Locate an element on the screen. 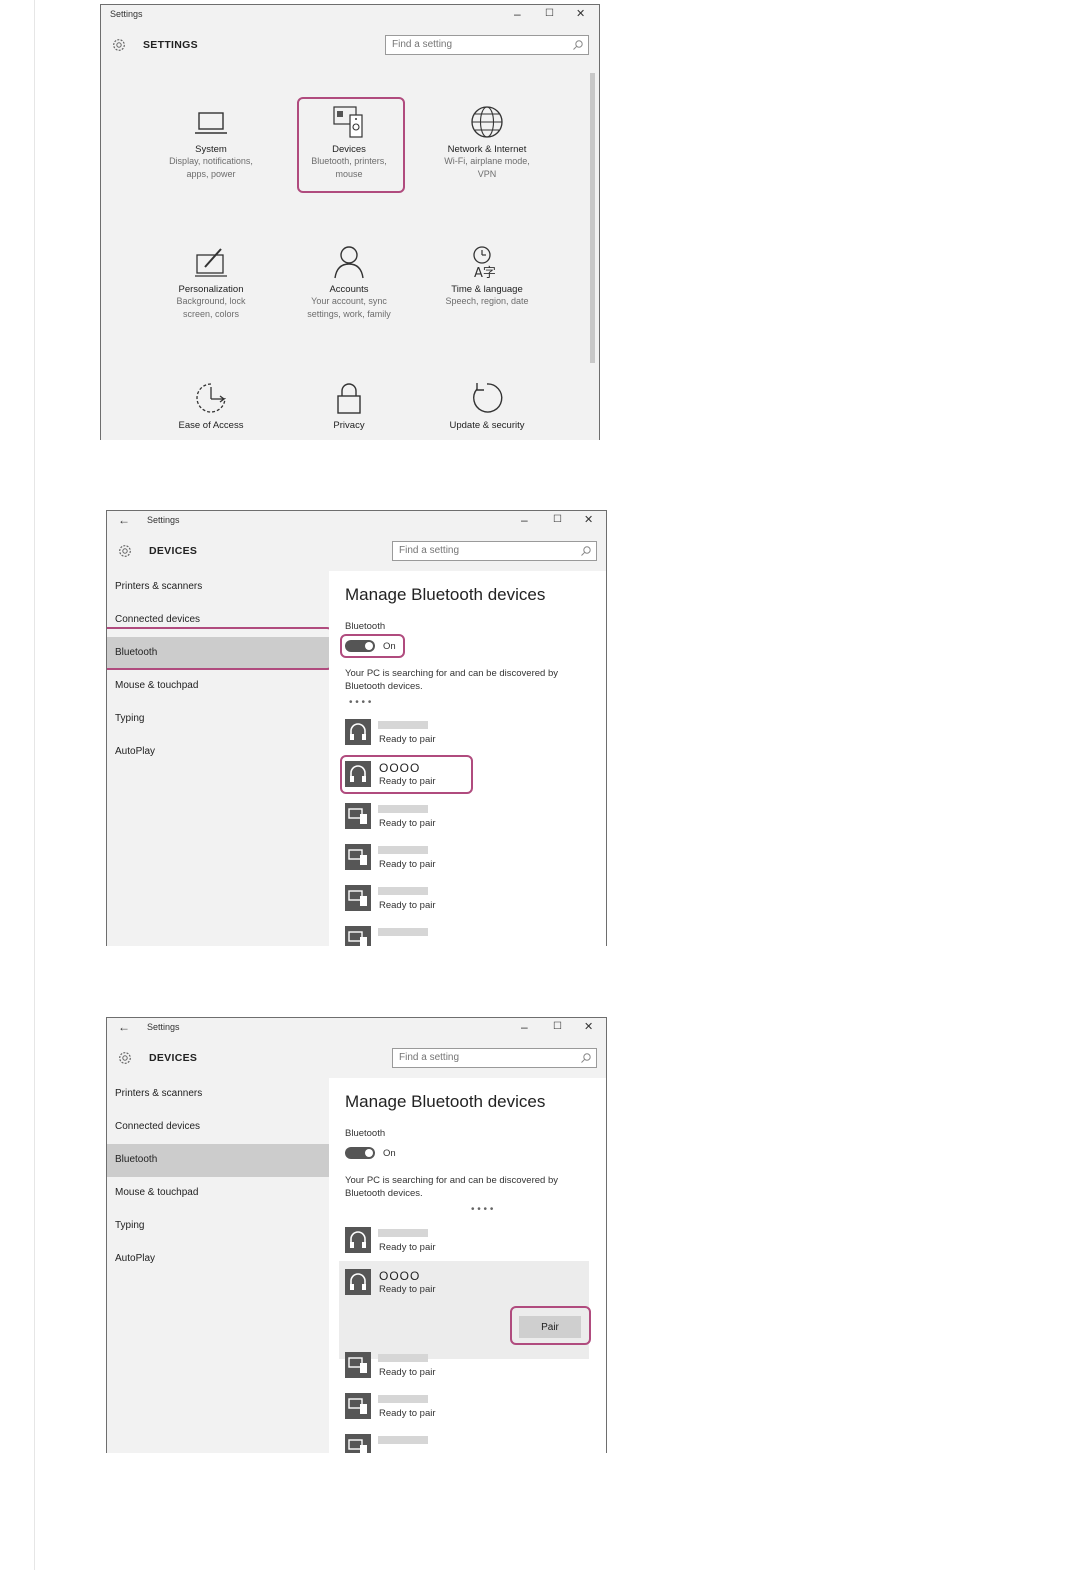  ease-of-access-icon is located at coordinates (211, 398).